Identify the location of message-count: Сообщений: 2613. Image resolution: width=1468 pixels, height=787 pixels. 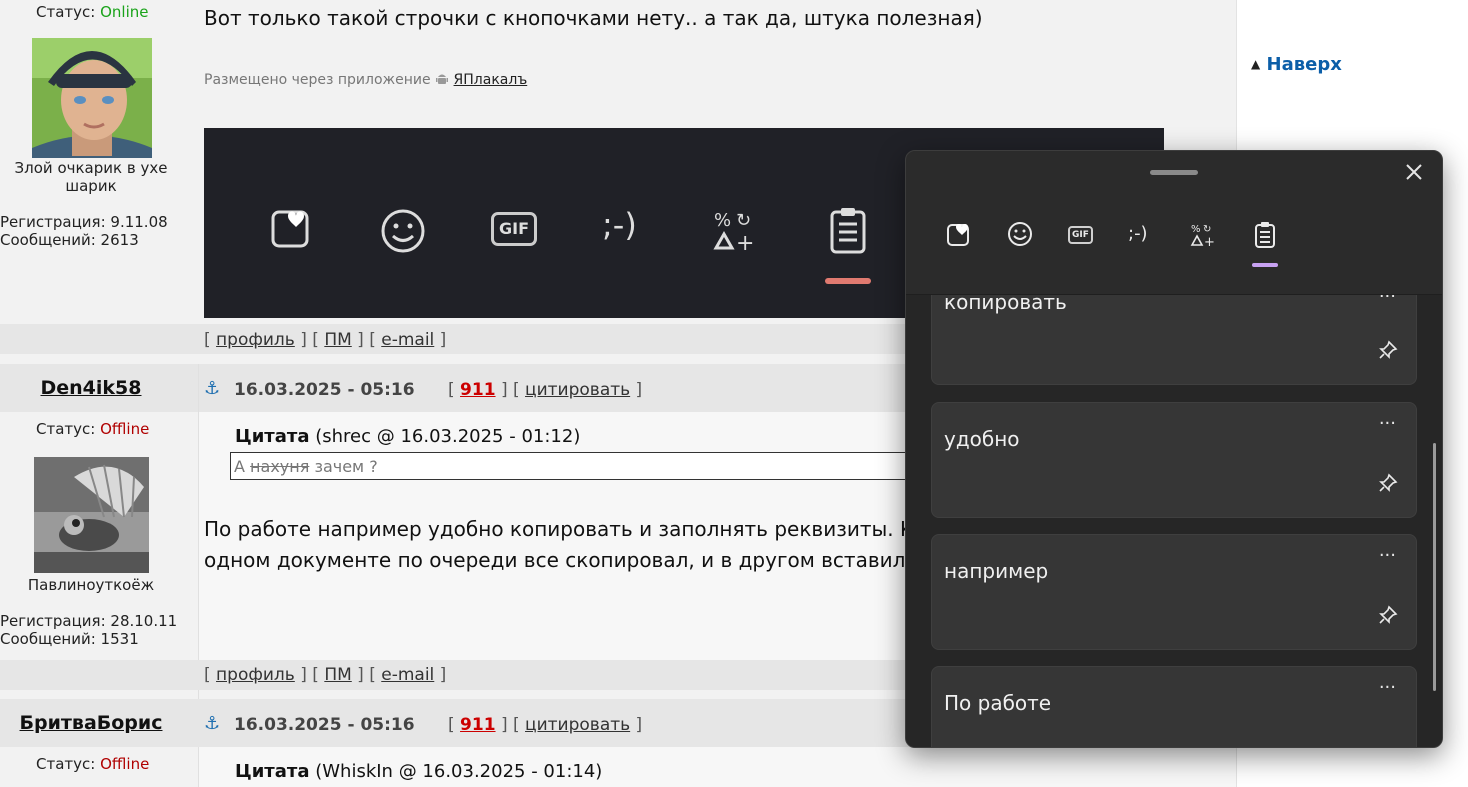
(69, 240).